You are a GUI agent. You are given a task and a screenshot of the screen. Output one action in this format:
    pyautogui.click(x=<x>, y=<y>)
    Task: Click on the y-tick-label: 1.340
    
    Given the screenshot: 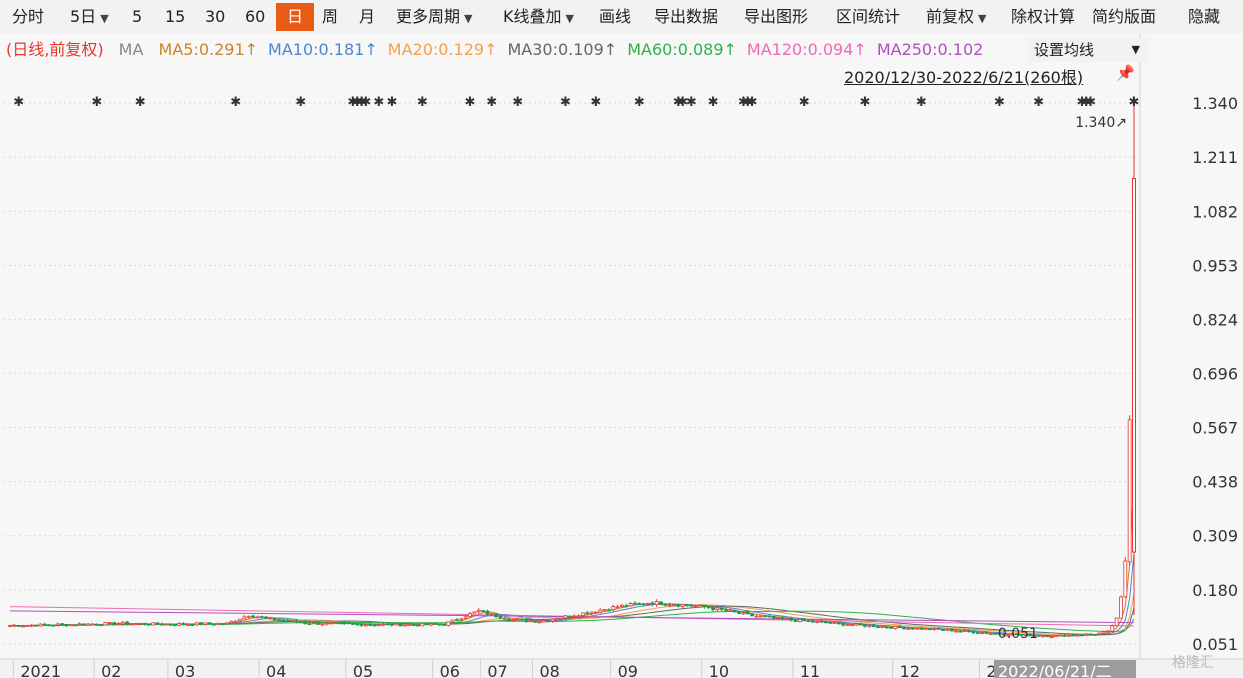 What is the action you would take?
    pyautogui.click(x=1215, y=103)
    